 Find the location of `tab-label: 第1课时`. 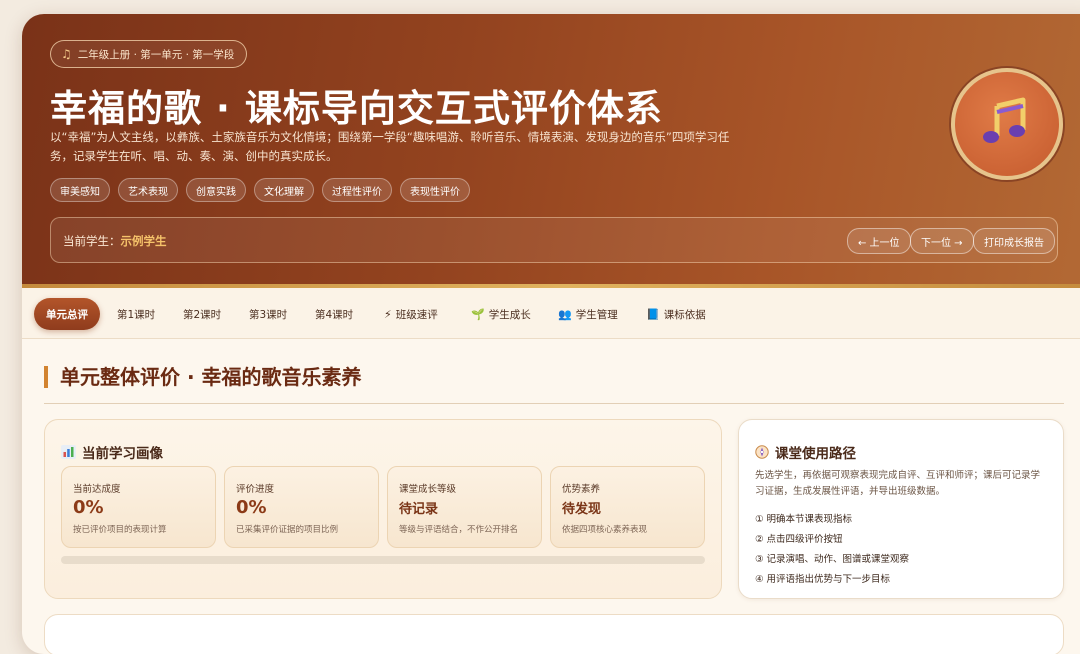

tab-label: 第1课时 is located at coordinates (136, 314).